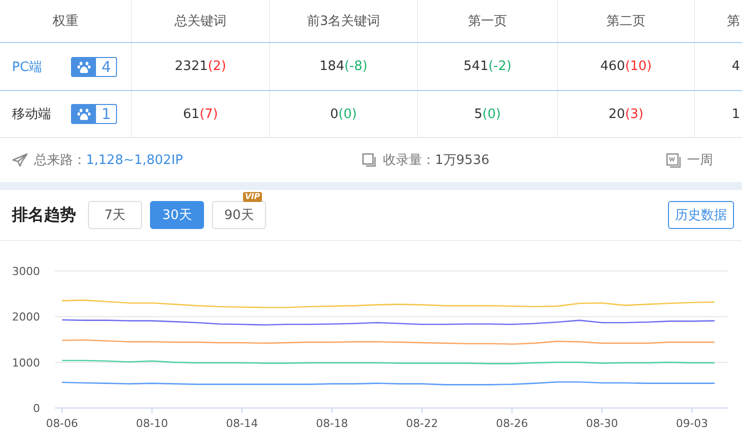 The image size is (742, 448). What do you see at coordinates (31, 114) in the screenshot?
I see `platform-label: 移动端` at bounding box center [31, 114].